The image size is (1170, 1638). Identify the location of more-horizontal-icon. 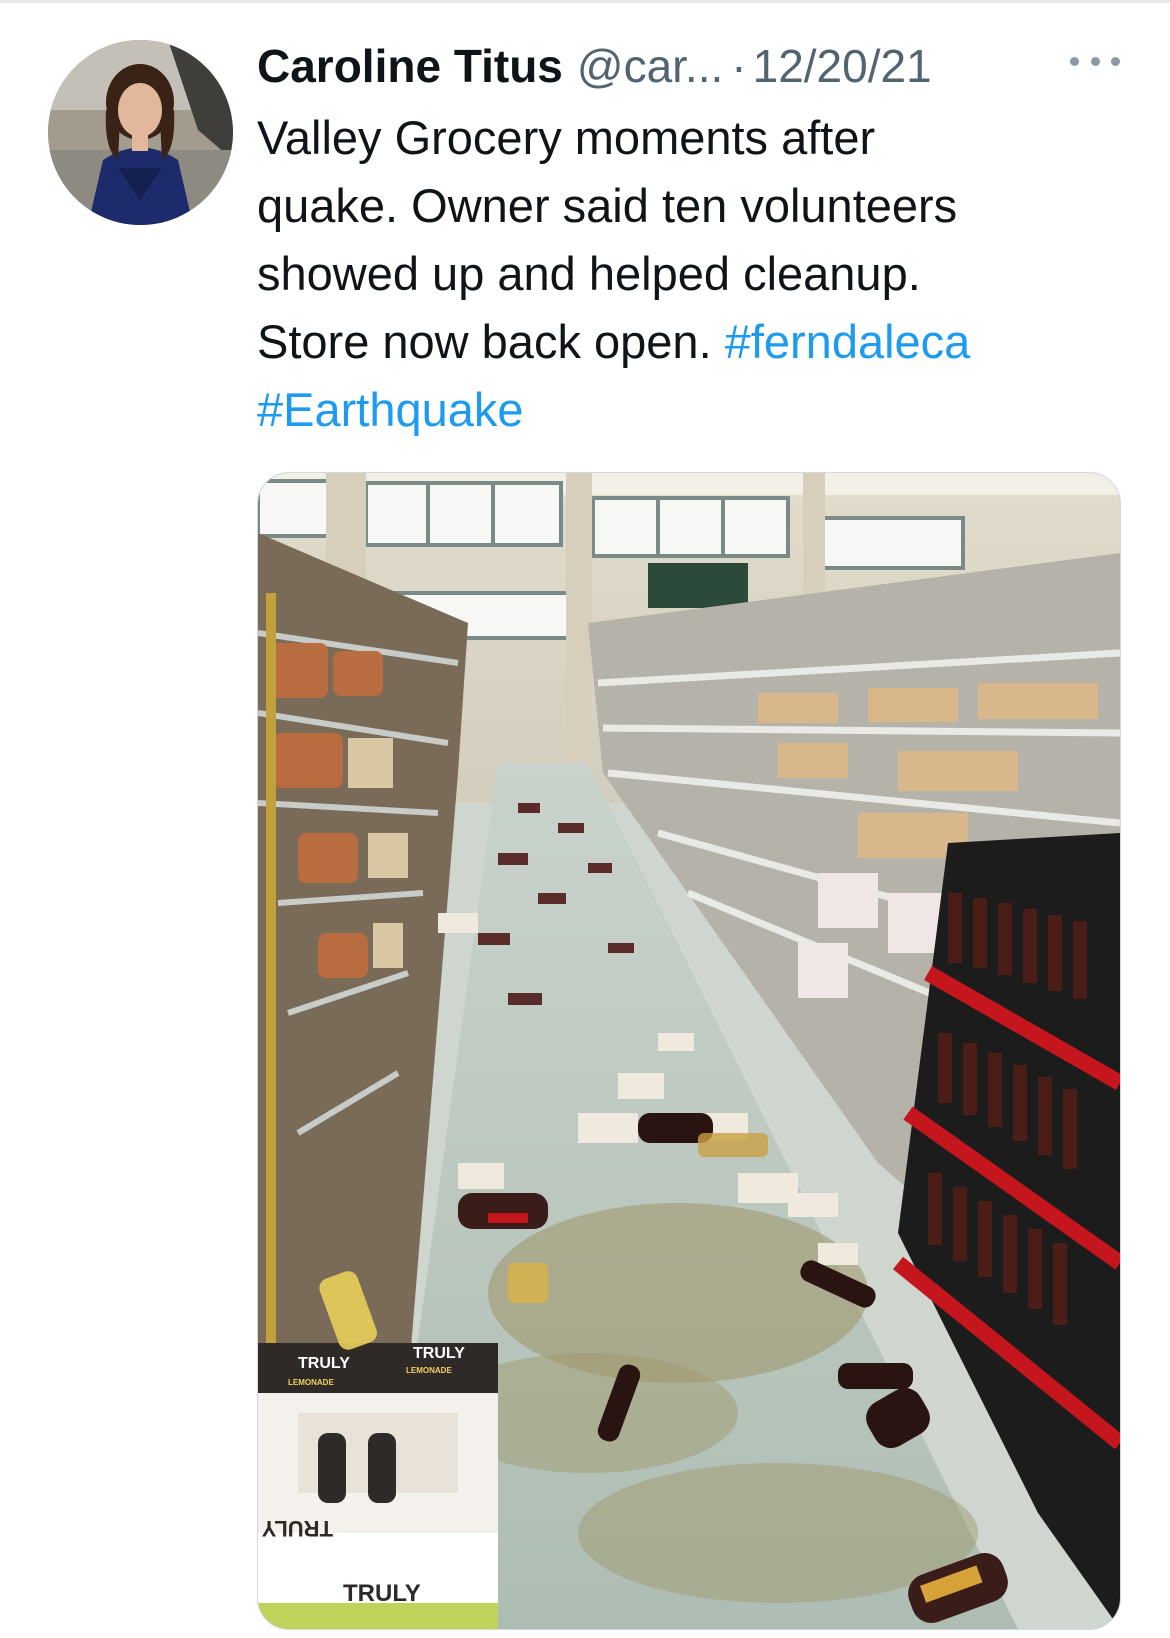
(1095, 61).